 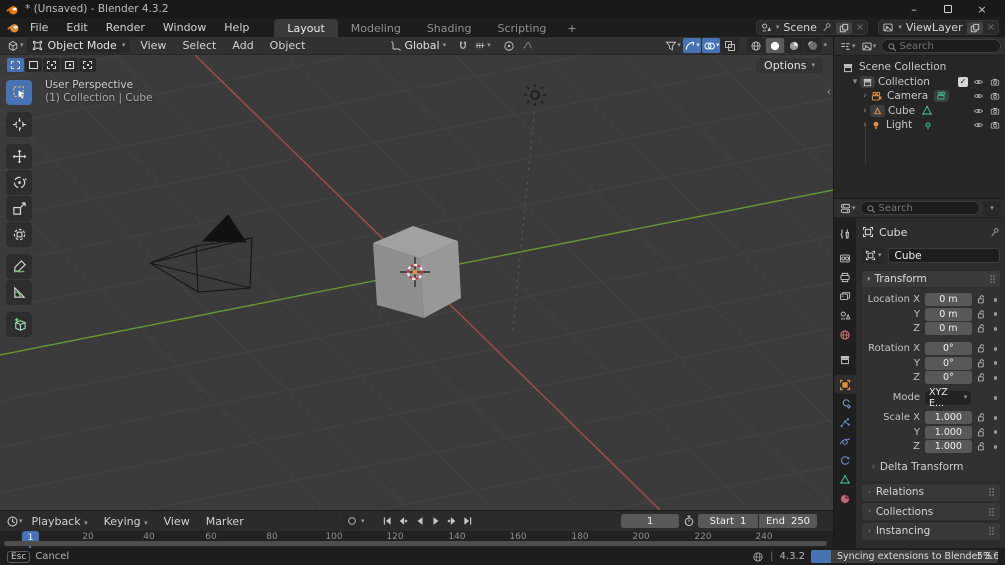 I want to click on scene-collection-label: Scene Collection, so click(x=902, y=67).